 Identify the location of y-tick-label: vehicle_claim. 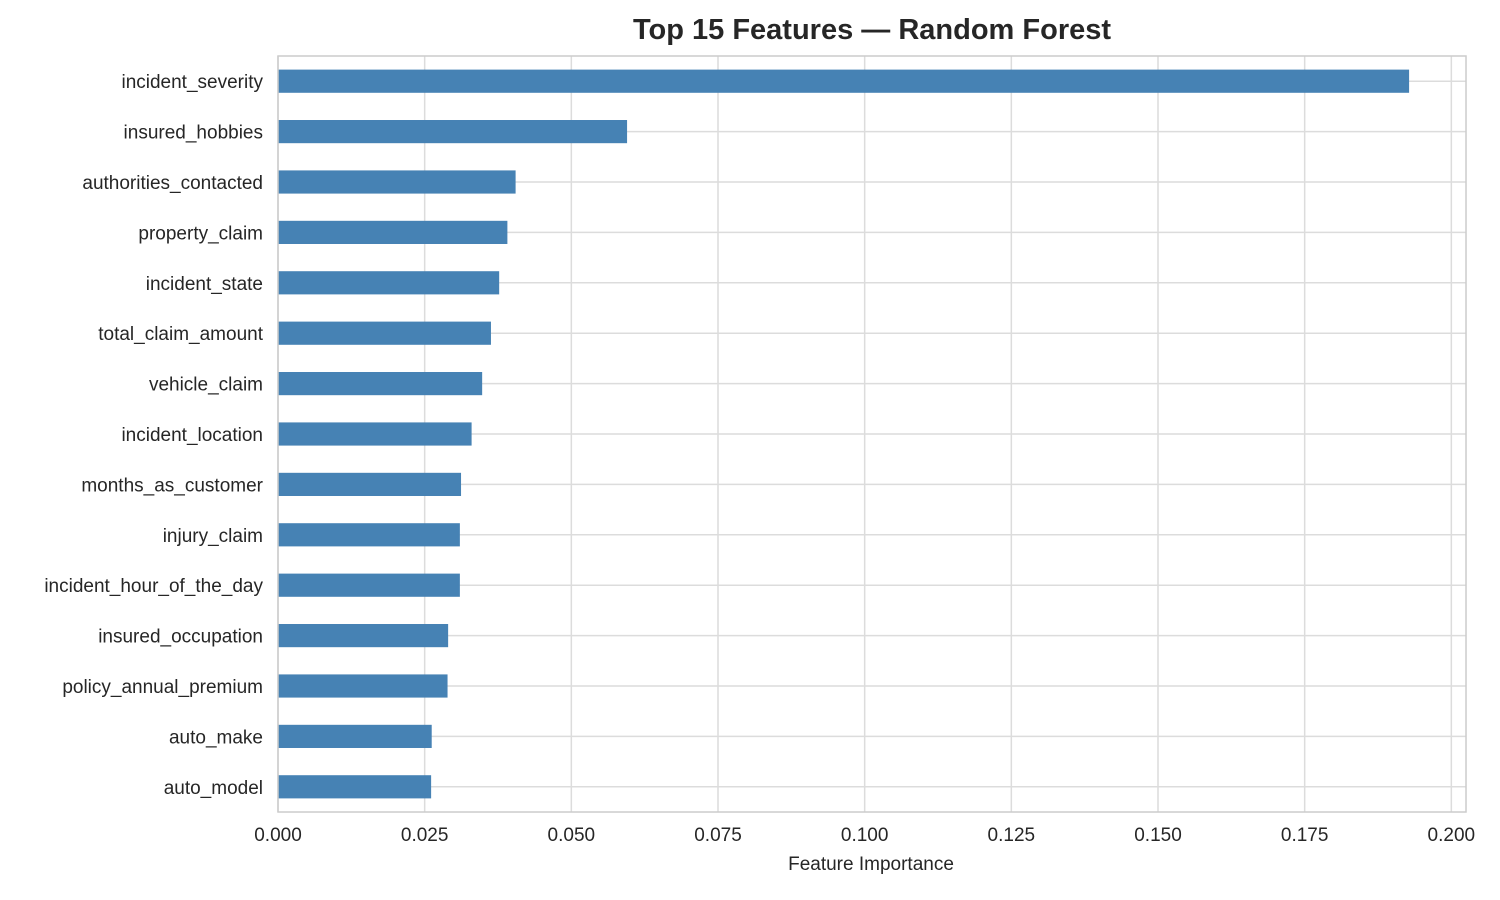
(206, 385).